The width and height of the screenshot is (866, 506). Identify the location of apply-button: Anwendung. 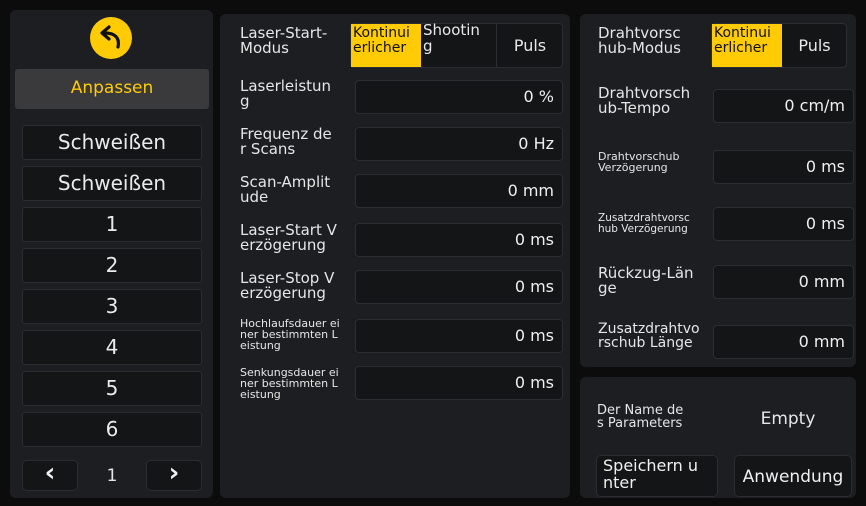
(793, 476).